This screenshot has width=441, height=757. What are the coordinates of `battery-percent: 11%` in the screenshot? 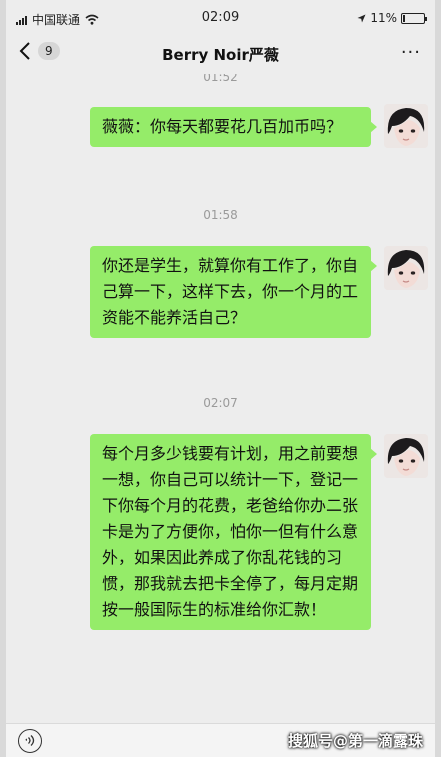 It's located at (383, 18).